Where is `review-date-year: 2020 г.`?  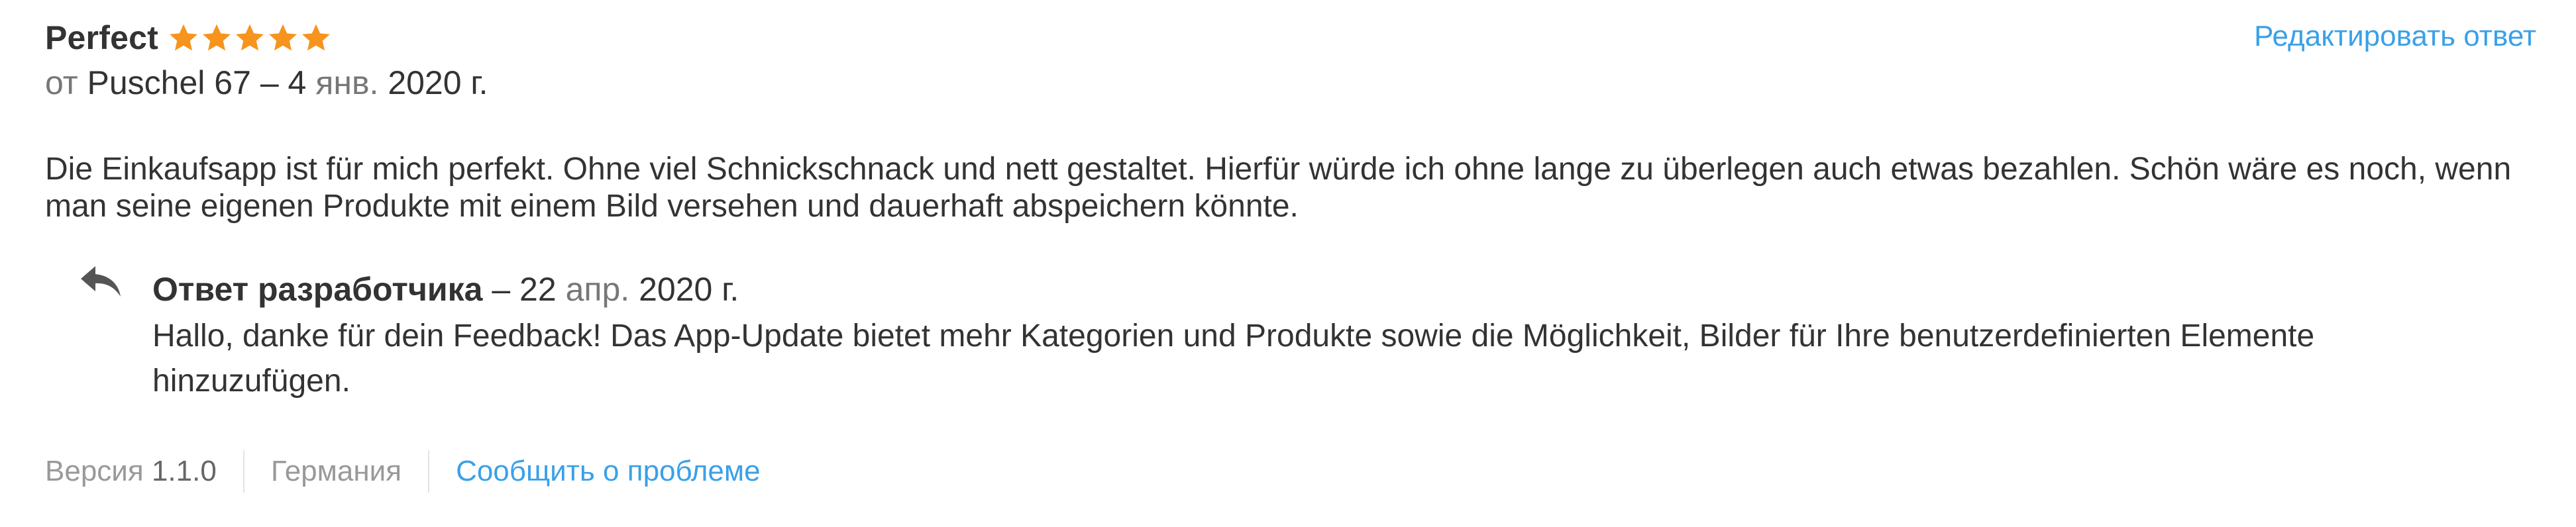
review-date-year: 2020 г. is located at coordinates (438, 82).